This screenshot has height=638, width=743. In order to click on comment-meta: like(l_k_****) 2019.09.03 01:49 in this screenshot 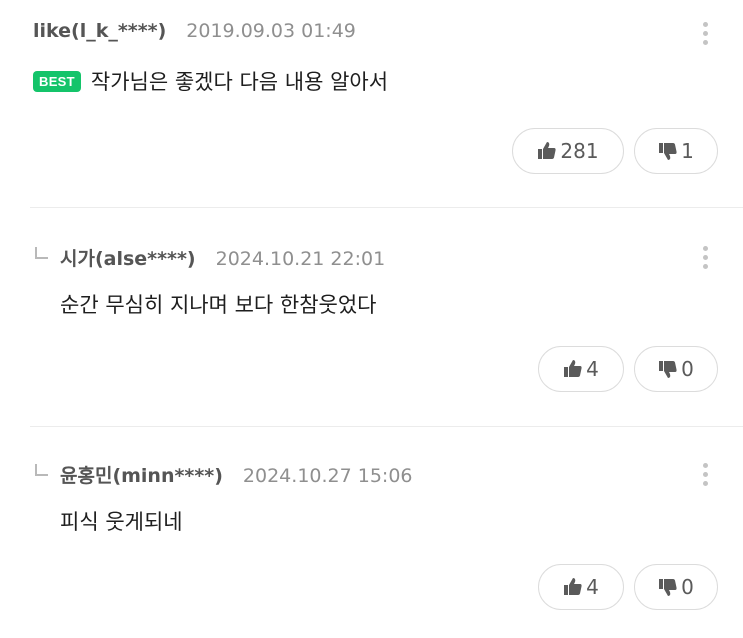, I will do `click(194, 31)`.